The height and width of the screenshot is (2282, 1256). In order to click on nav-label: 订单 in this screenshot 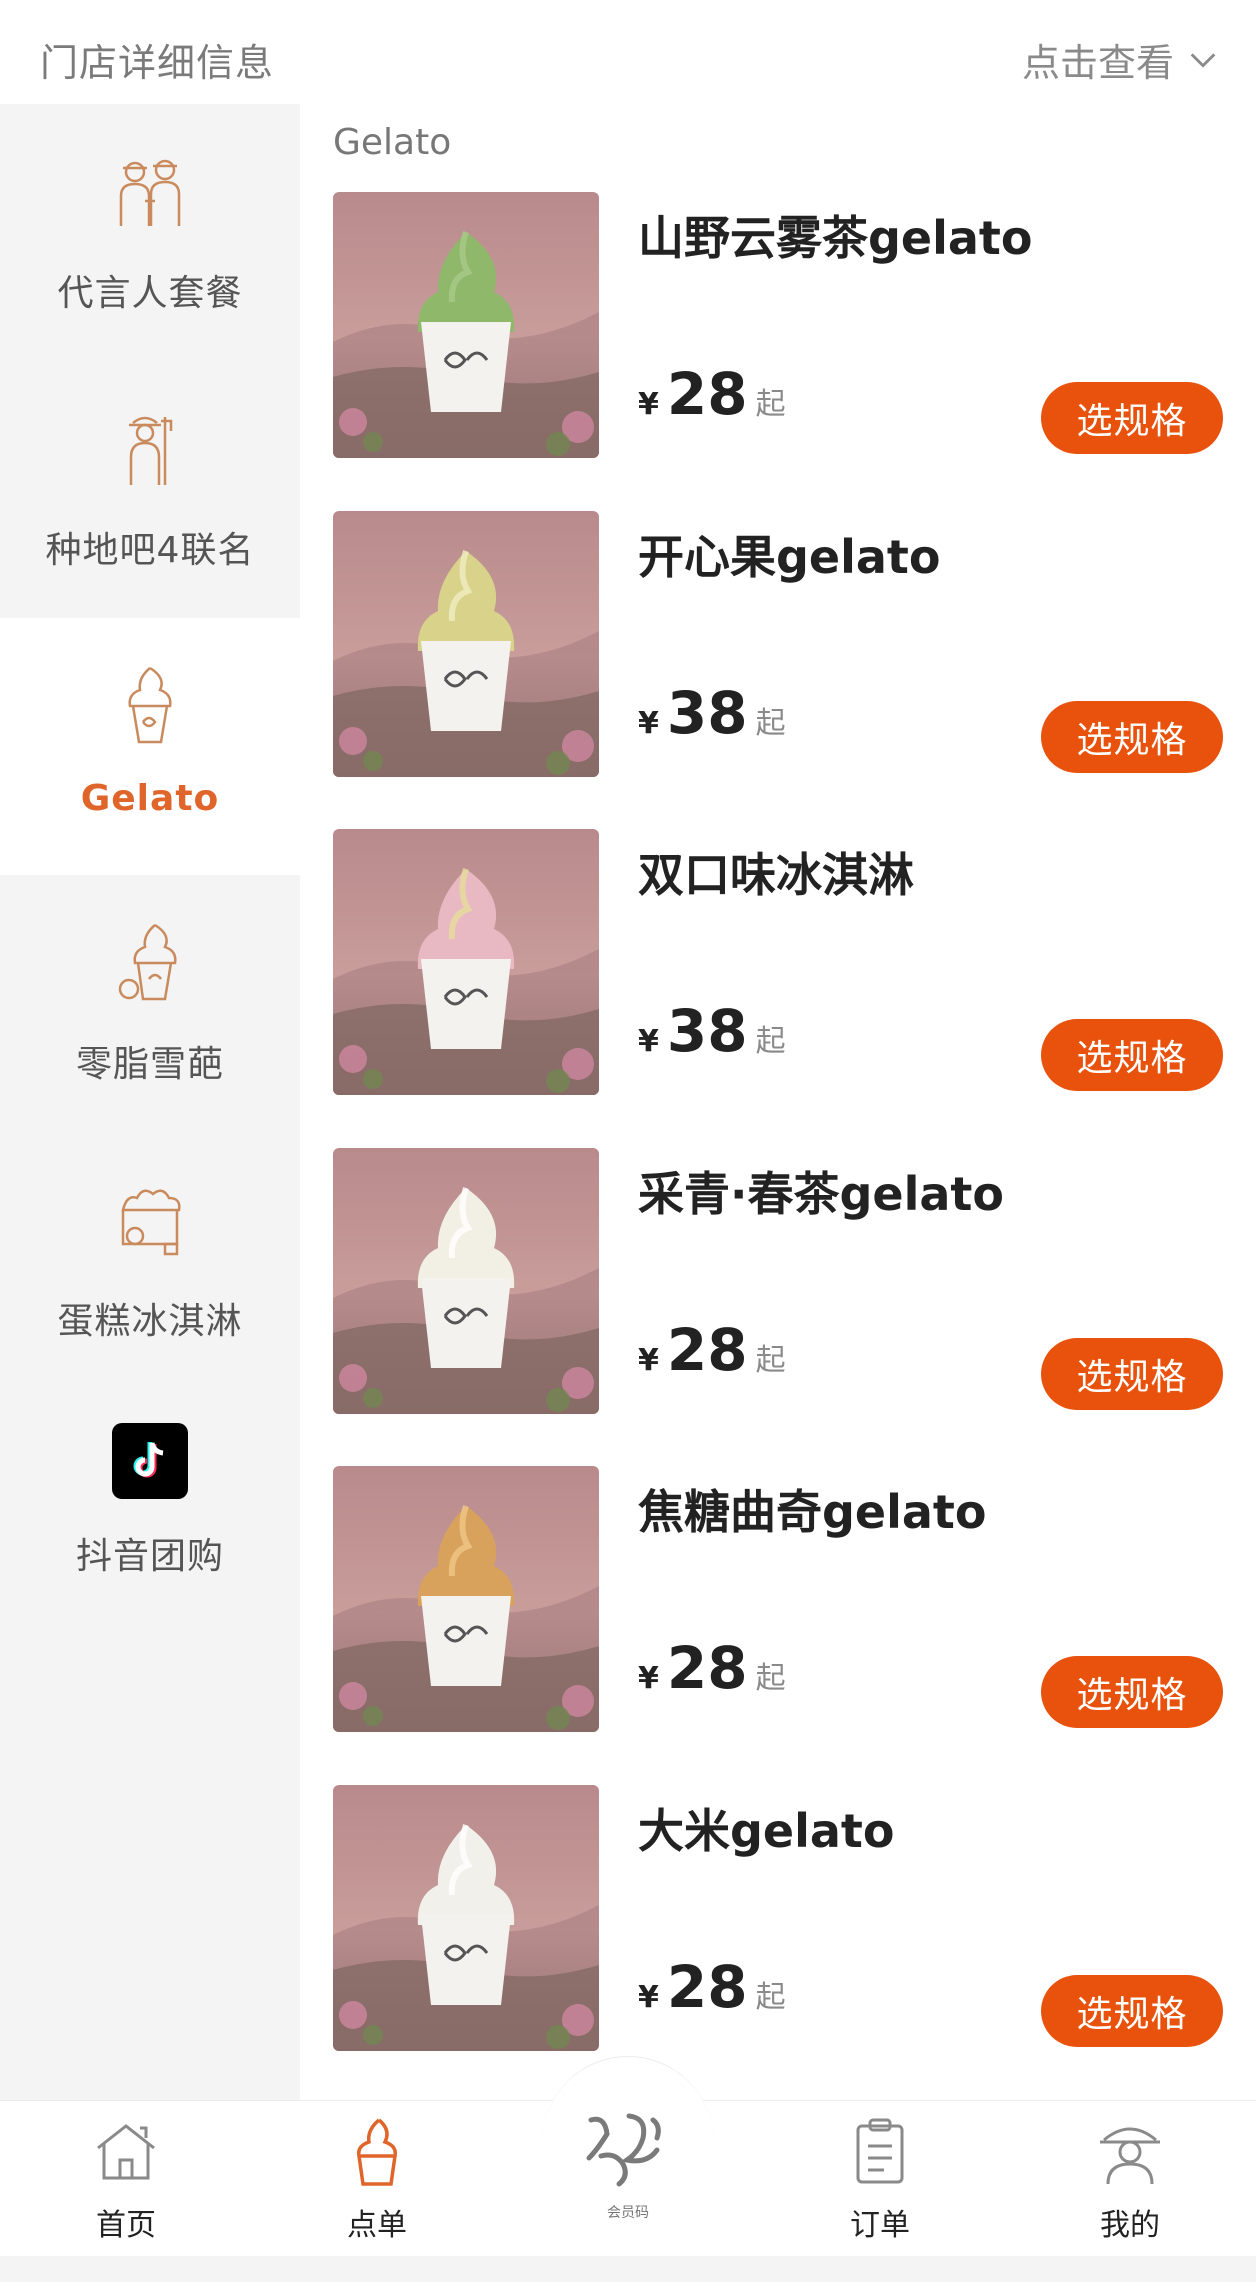, I will do `click(880, 2225)`.